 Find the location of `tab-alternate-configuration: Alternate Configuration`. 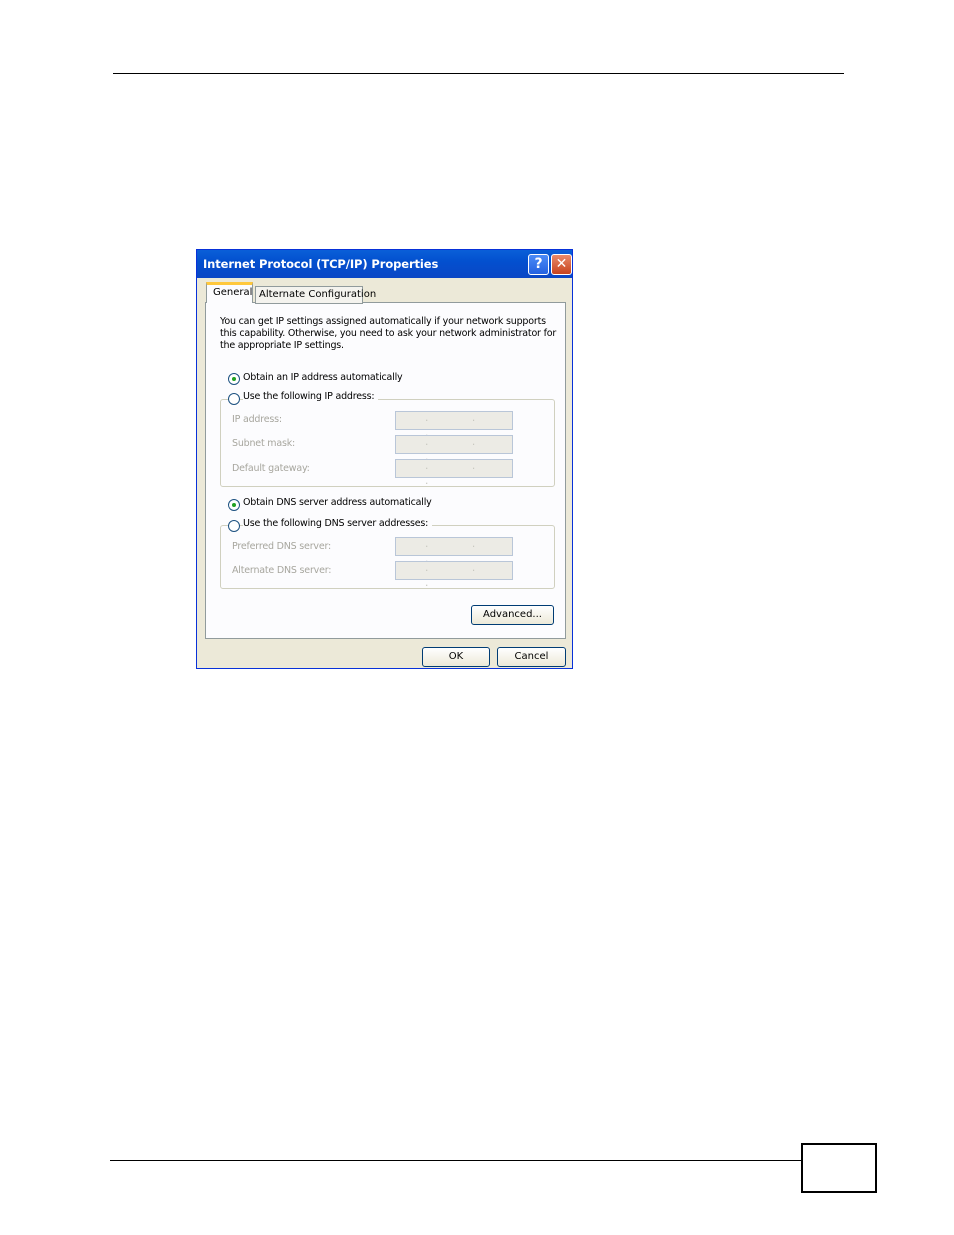

tab-alternate-configuration: Alternate Configuration is located at coordinates (315, 295).